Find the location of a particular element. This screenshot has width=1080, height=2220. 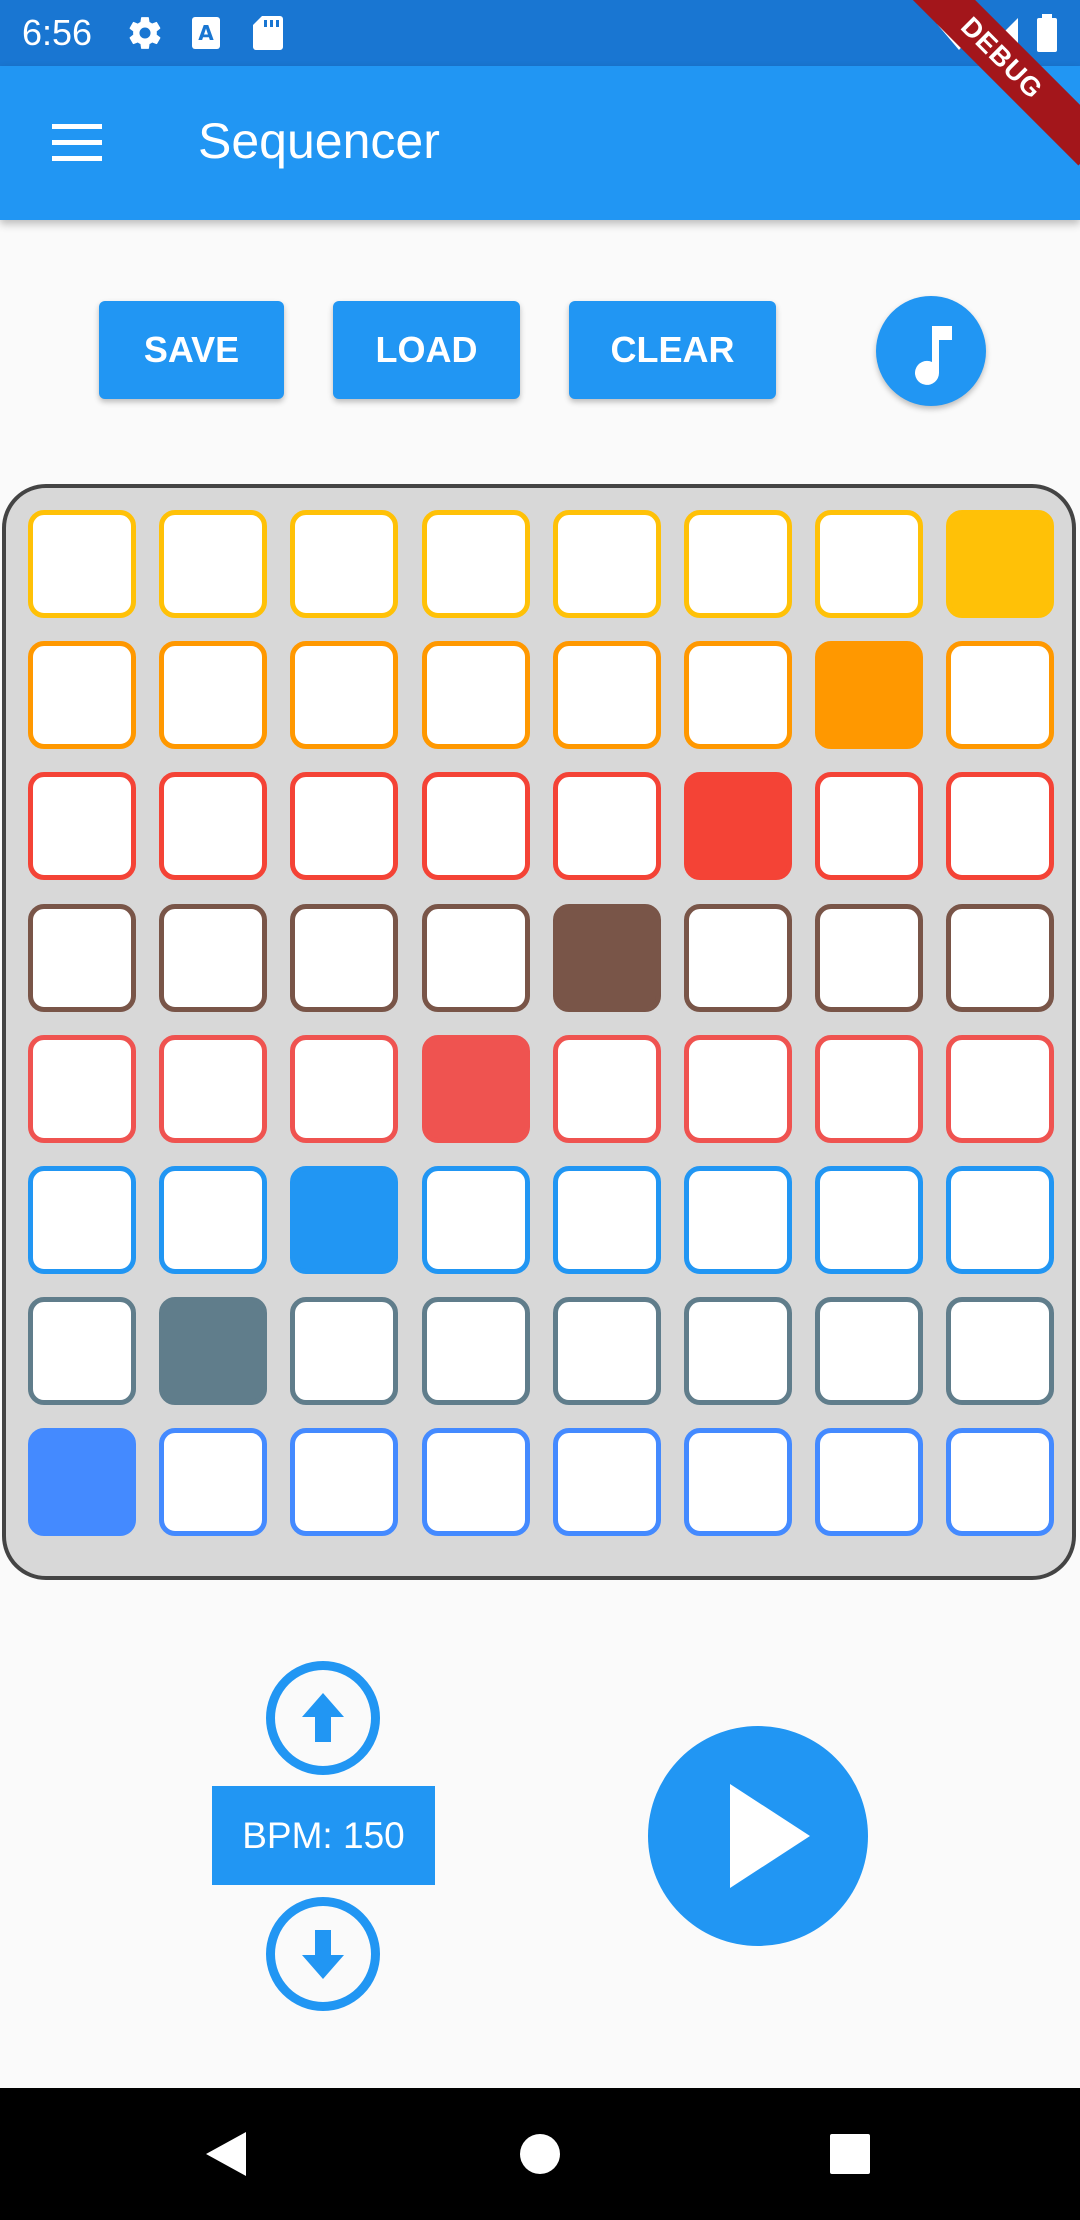

music-button is located at coordinates (931, 351).